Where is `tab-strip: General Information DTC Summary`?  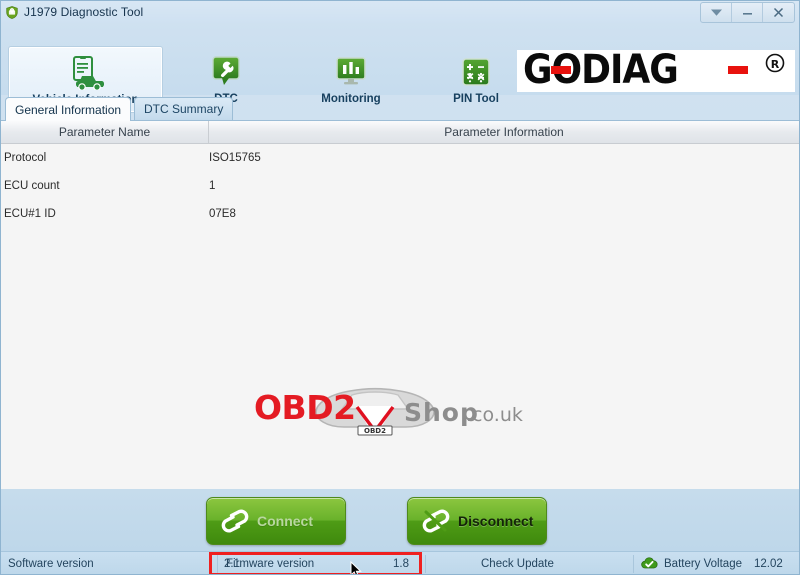 tab-strip: General Information DTC Summary is located at coordinates (400, 109).